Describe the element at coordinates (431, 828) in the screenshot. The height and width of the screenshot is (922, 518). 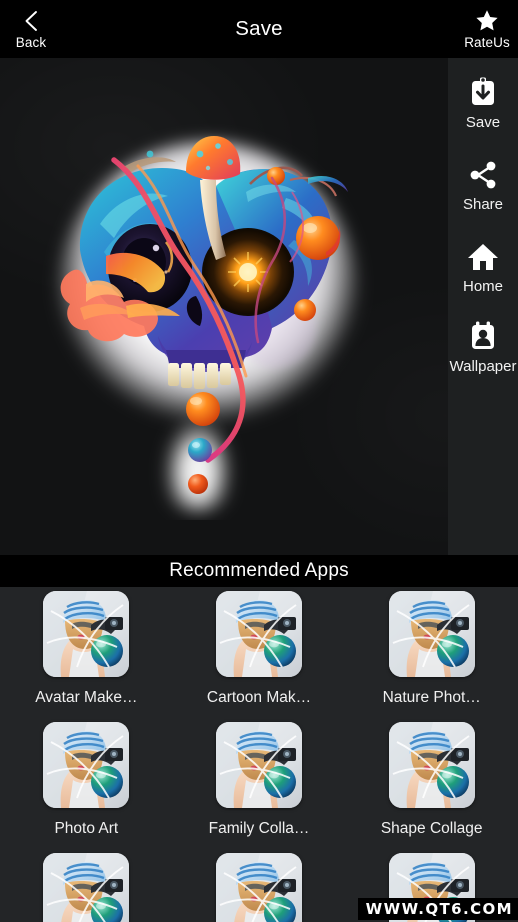
I see `app-label: Shape Collage` at that location.